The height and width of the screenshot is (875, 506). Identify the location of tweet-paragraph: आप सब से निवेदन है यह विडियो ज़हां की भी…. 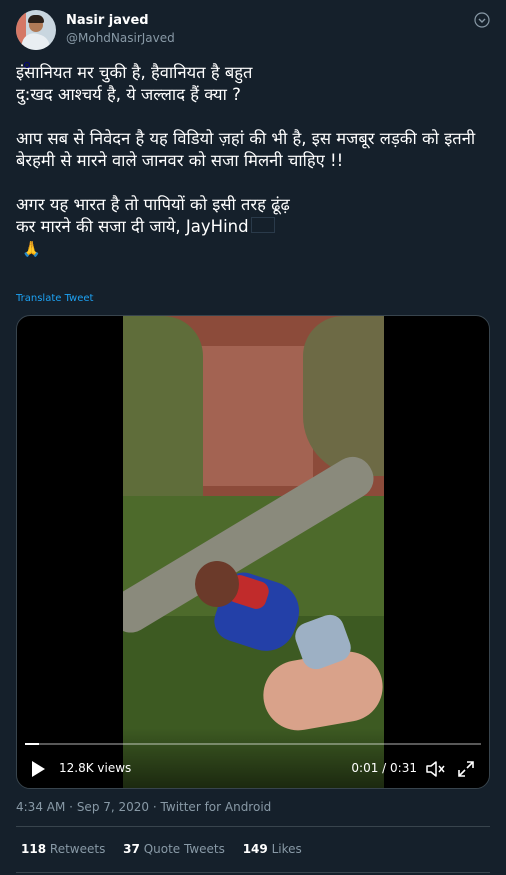
(246, 149).